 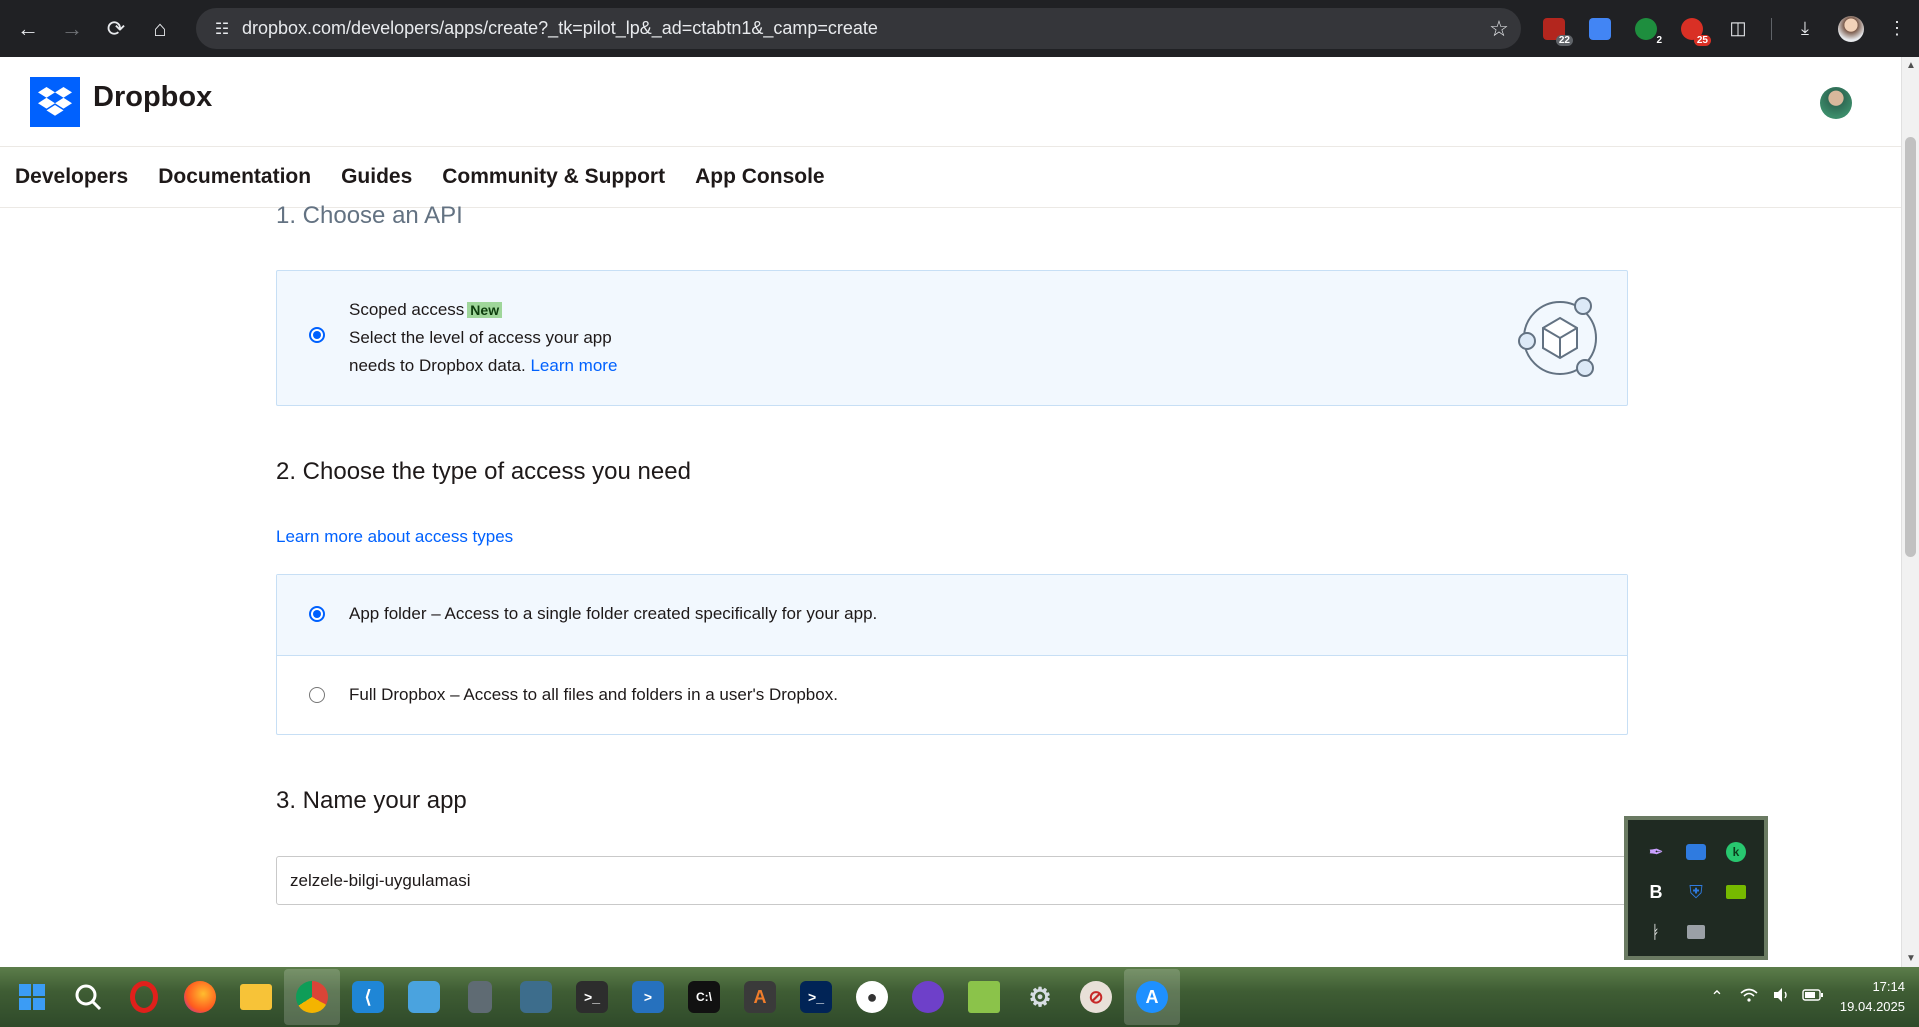 What do you see at coordinates (648, 997) in the screenshot?
I see `powershell-icon: >` at bounding box center [648, 997].